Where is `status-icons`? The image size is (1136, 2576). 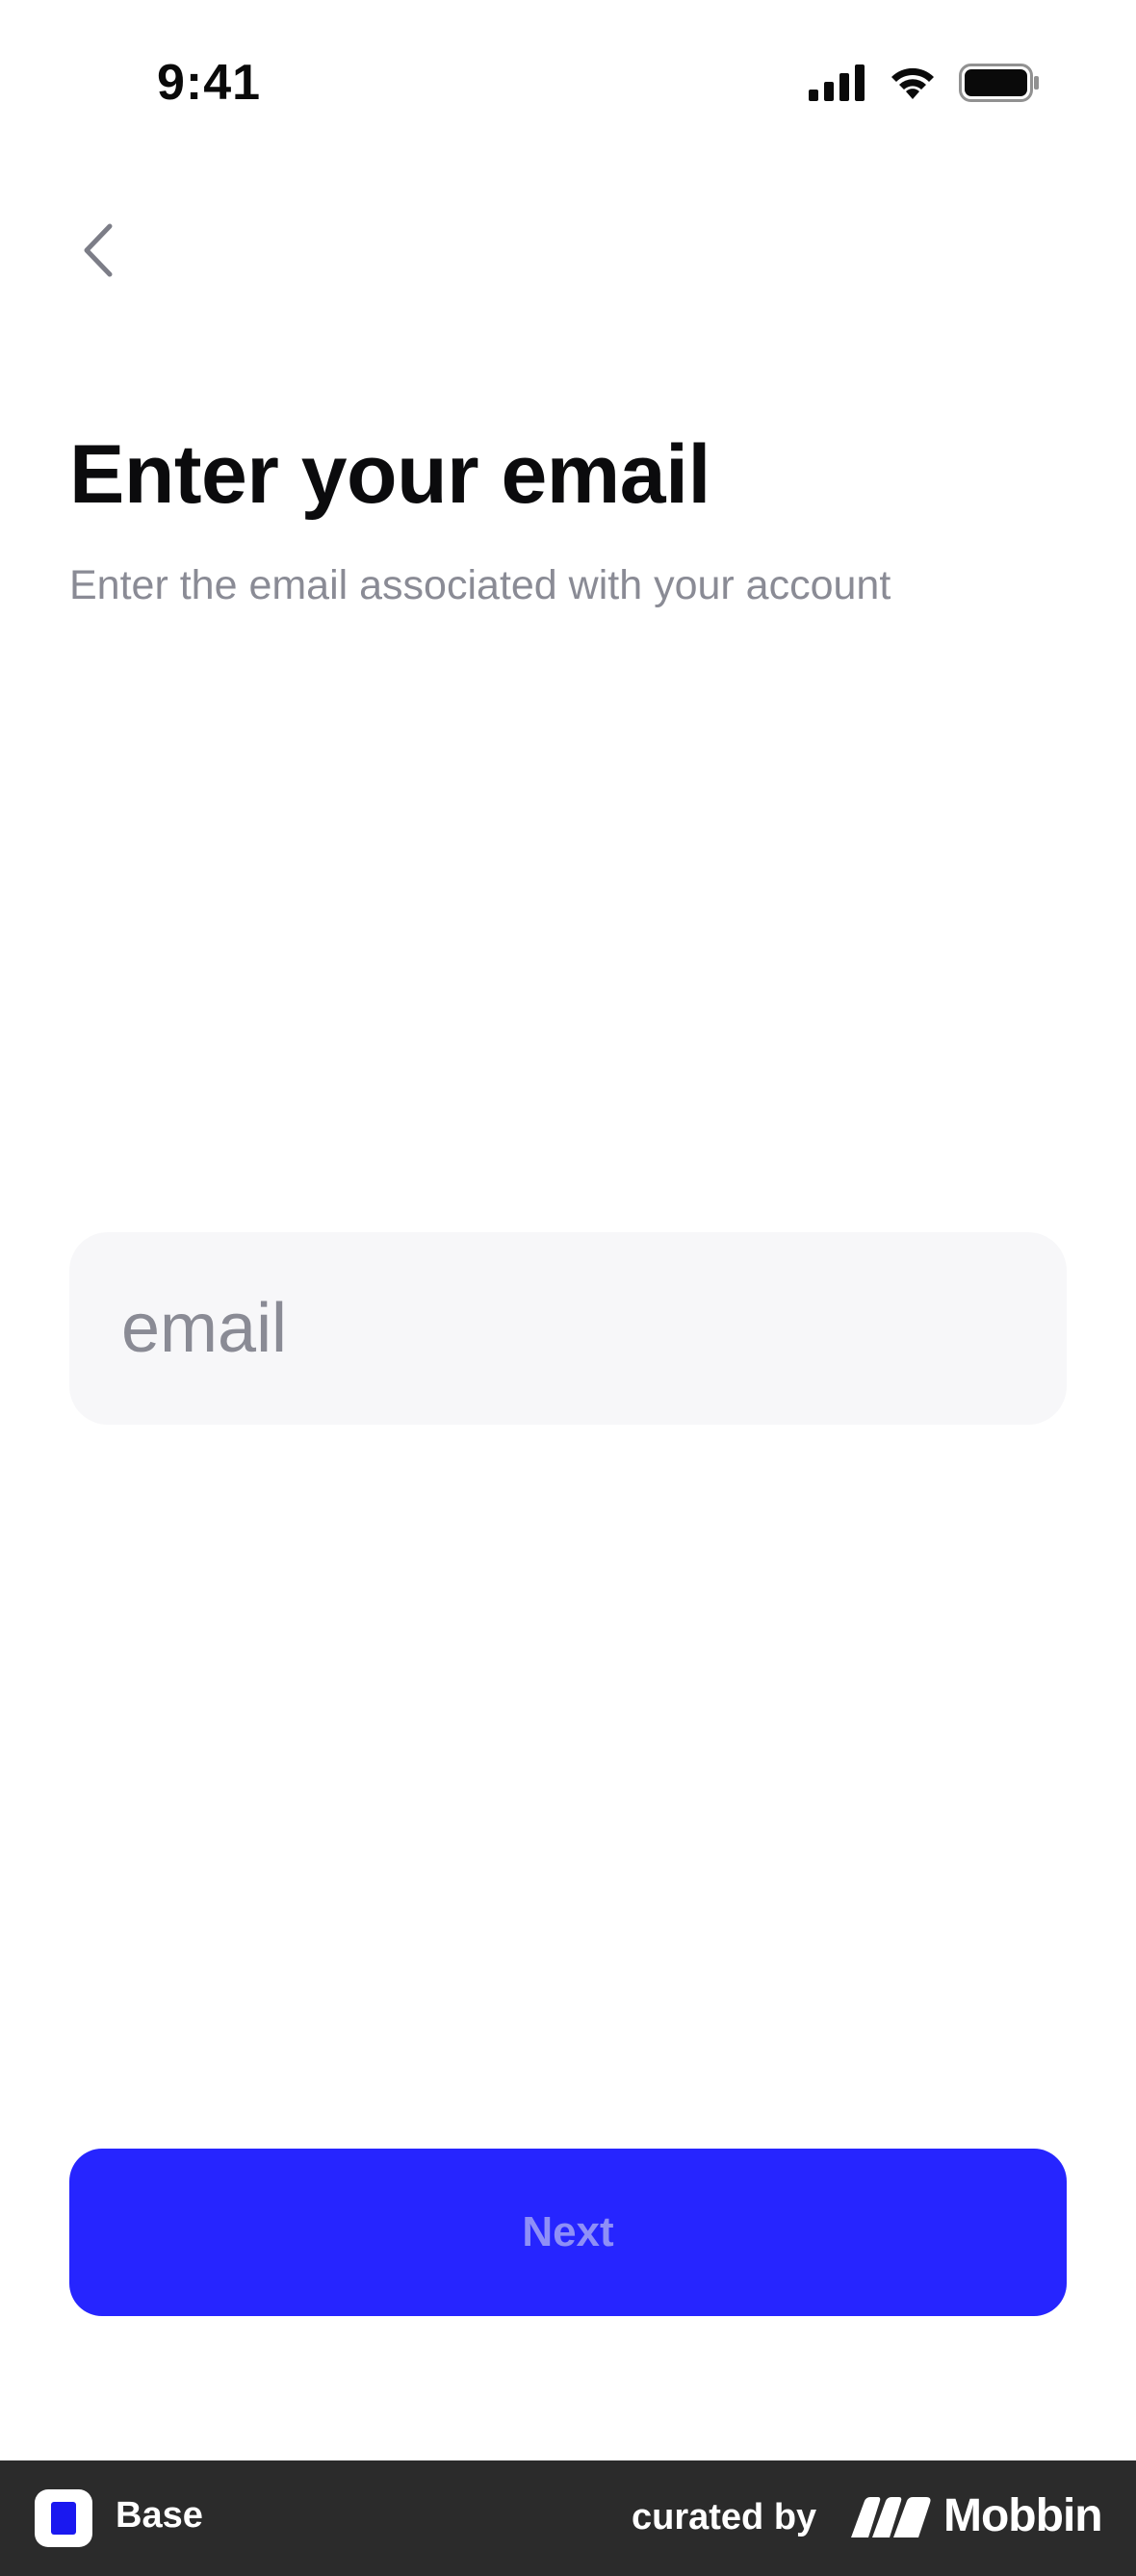 status-icons is located at coordinates (924, 83).